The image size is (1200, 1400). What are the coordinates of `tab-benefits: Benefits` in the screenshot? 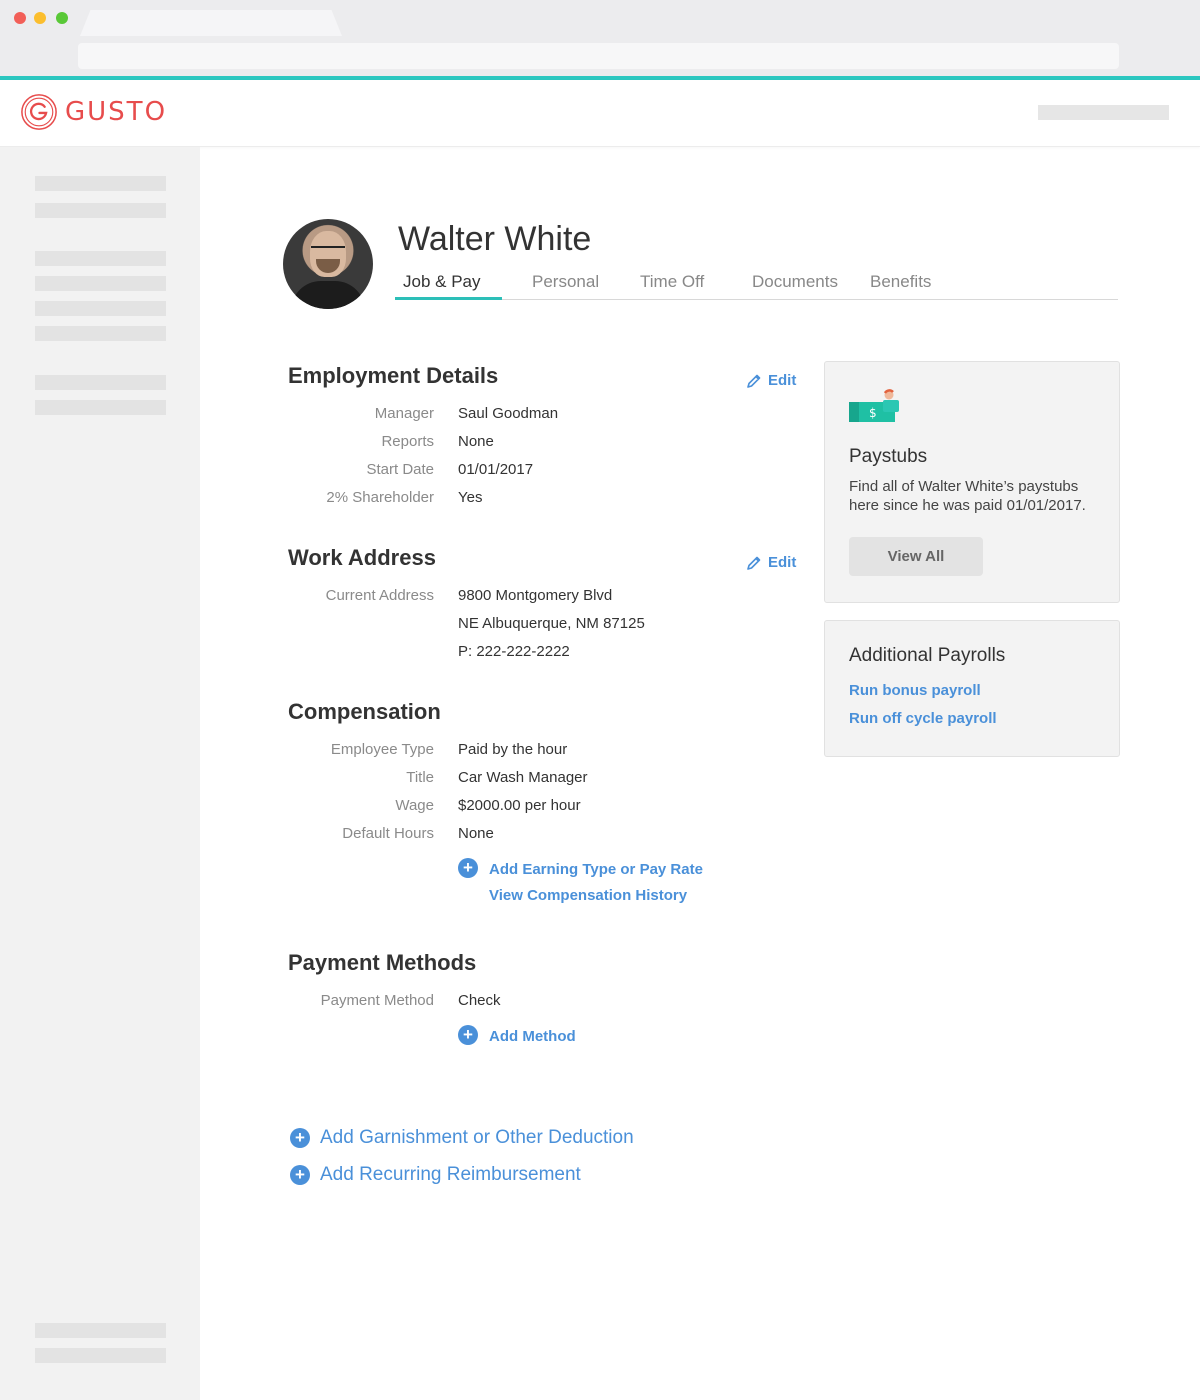 It's located at (900, 282).